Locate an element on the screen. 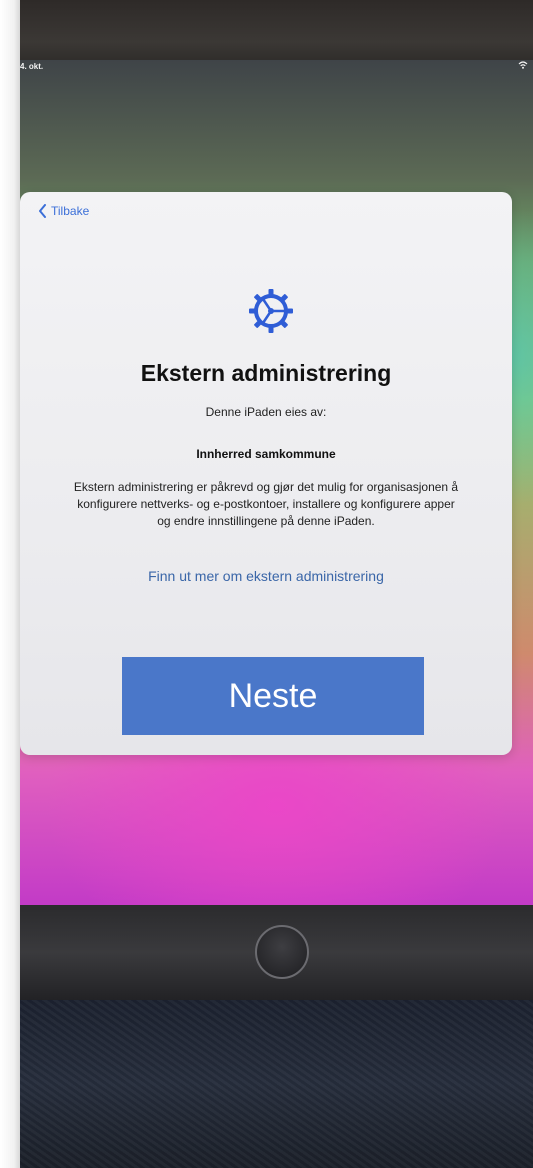  learn-more-link: Finn ut mer om ekstern administrering is located at coordinates (266, 576).